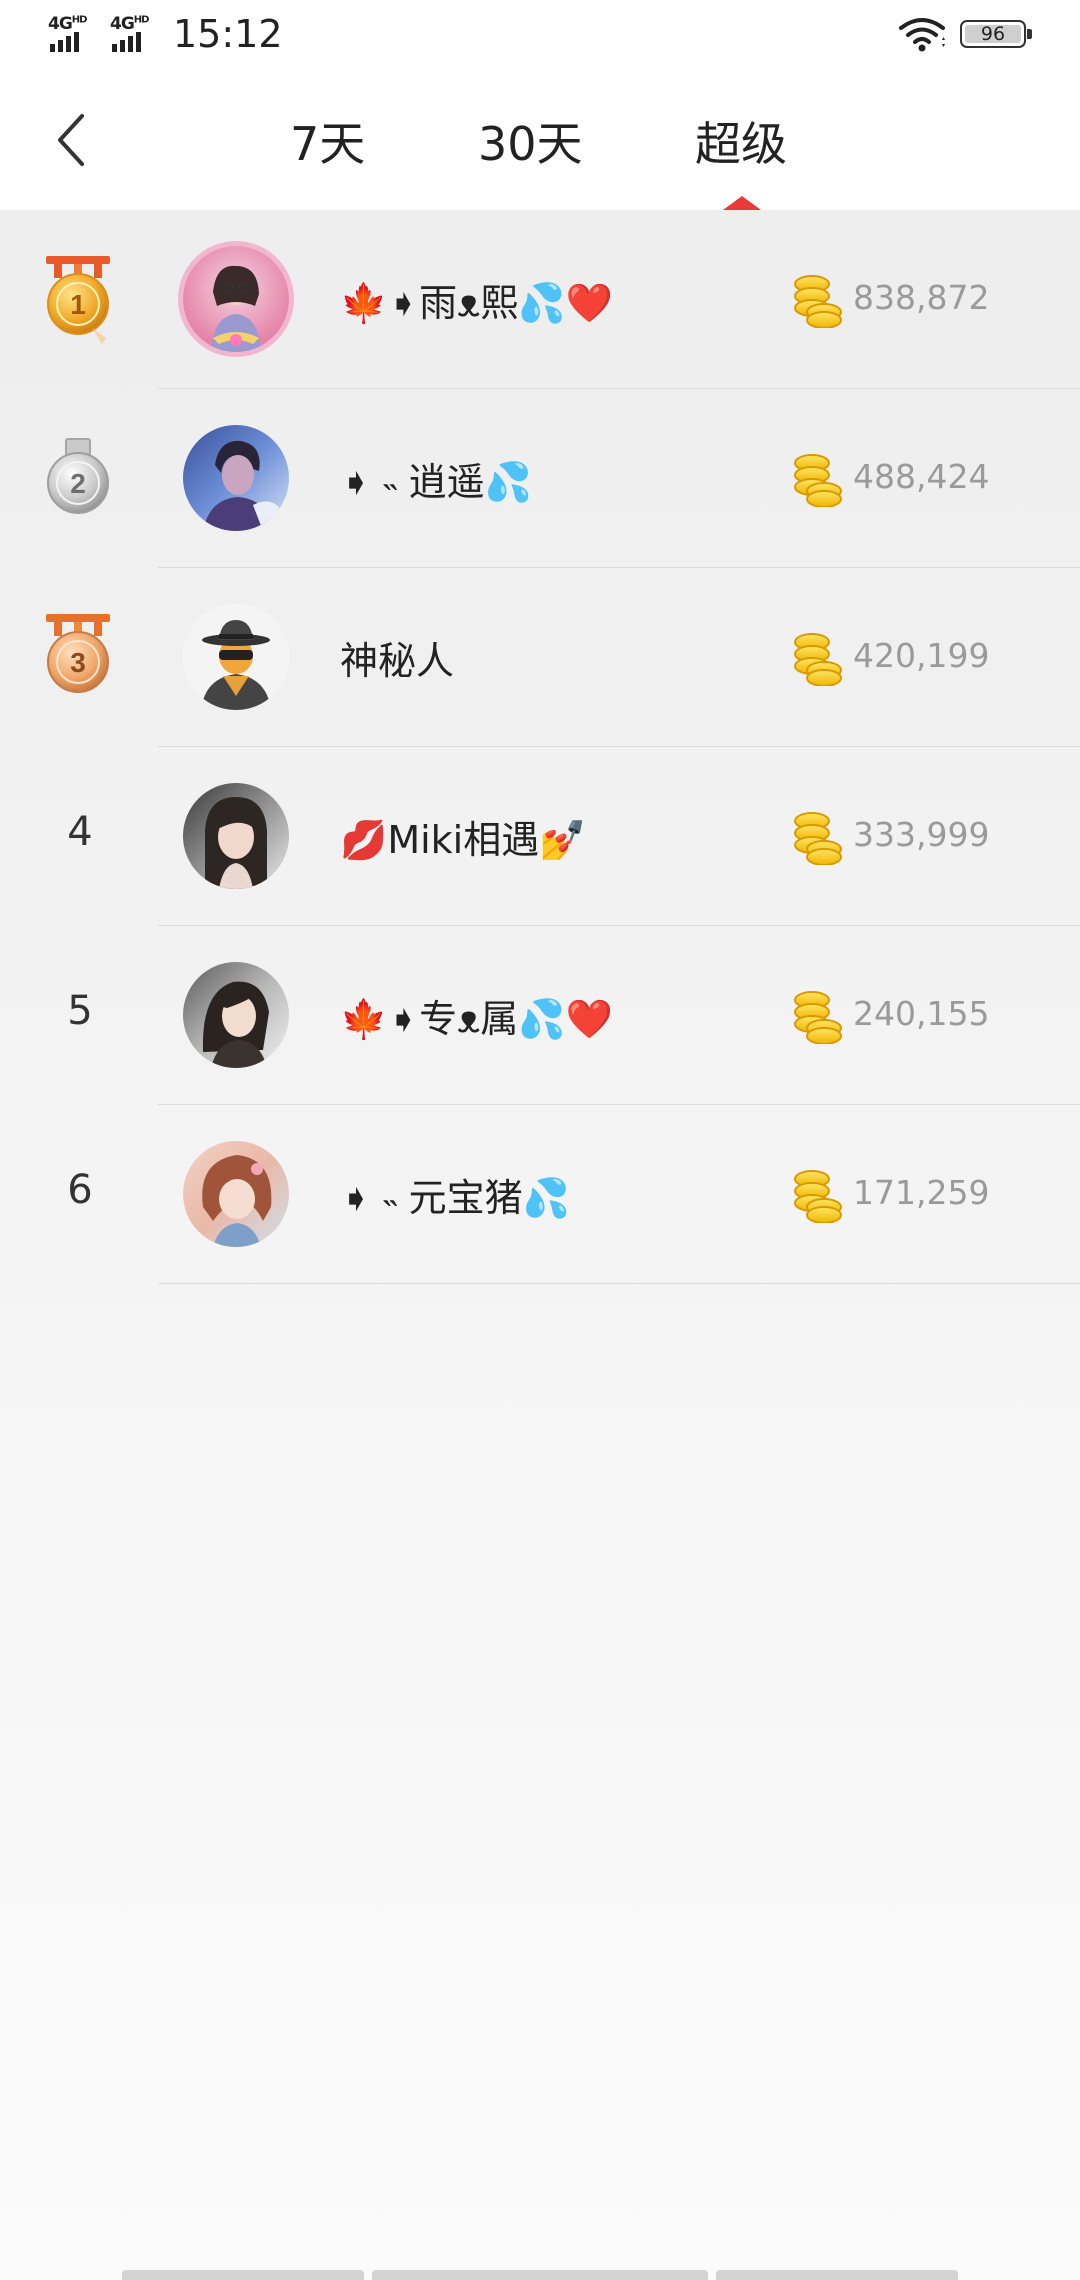 The height and width of the screenshot is (2280, 1080). What do you see at coordinates (540, 36) in the screenshot?
I see `status-bar: 4GHD 4GHD 15:12 96` at bounding box center [540, 36].